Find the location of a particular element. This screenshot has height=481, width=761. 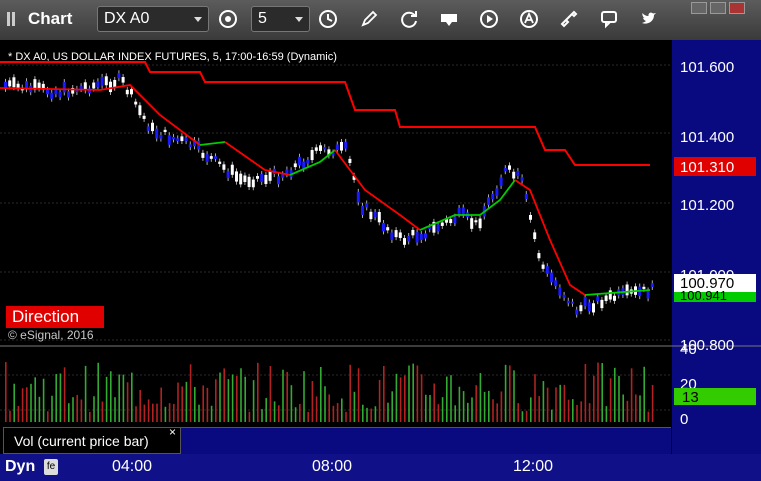

price-tick: 101.600 is located at coordinates (707, 67).